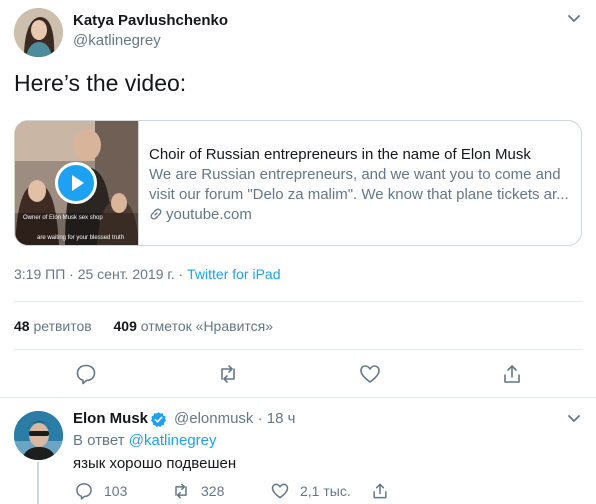 The width and height of the screenshot is (596, 504). Describe the element at coordinates (63, 218) in the screenshot. I see `thumbnail-caption: Owner of Elon Musk sex shop` at that location.